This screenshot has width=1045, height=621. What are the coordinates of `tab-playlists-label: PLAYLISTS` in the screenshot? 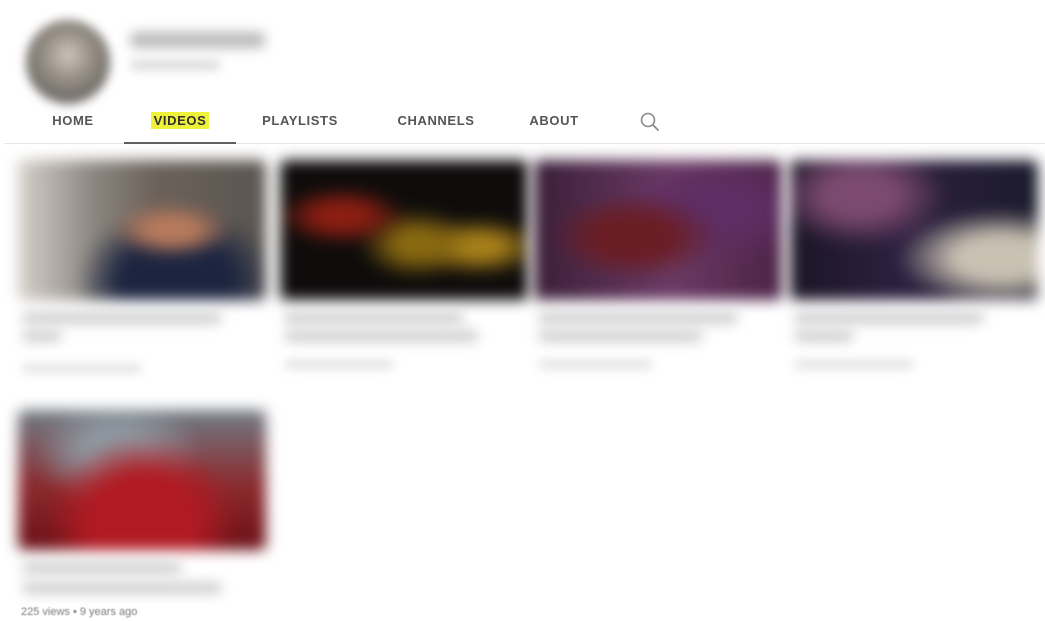 It's located at (300, 120).